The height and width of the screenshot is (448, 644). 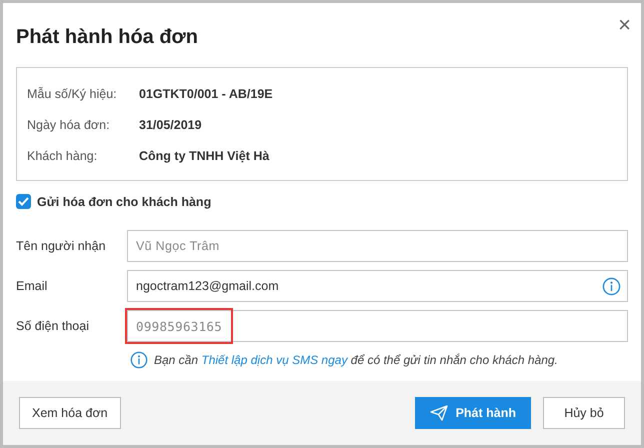 I want to click on input-field: Vũ Ngọc Trâm, so click(x=378, y=246).